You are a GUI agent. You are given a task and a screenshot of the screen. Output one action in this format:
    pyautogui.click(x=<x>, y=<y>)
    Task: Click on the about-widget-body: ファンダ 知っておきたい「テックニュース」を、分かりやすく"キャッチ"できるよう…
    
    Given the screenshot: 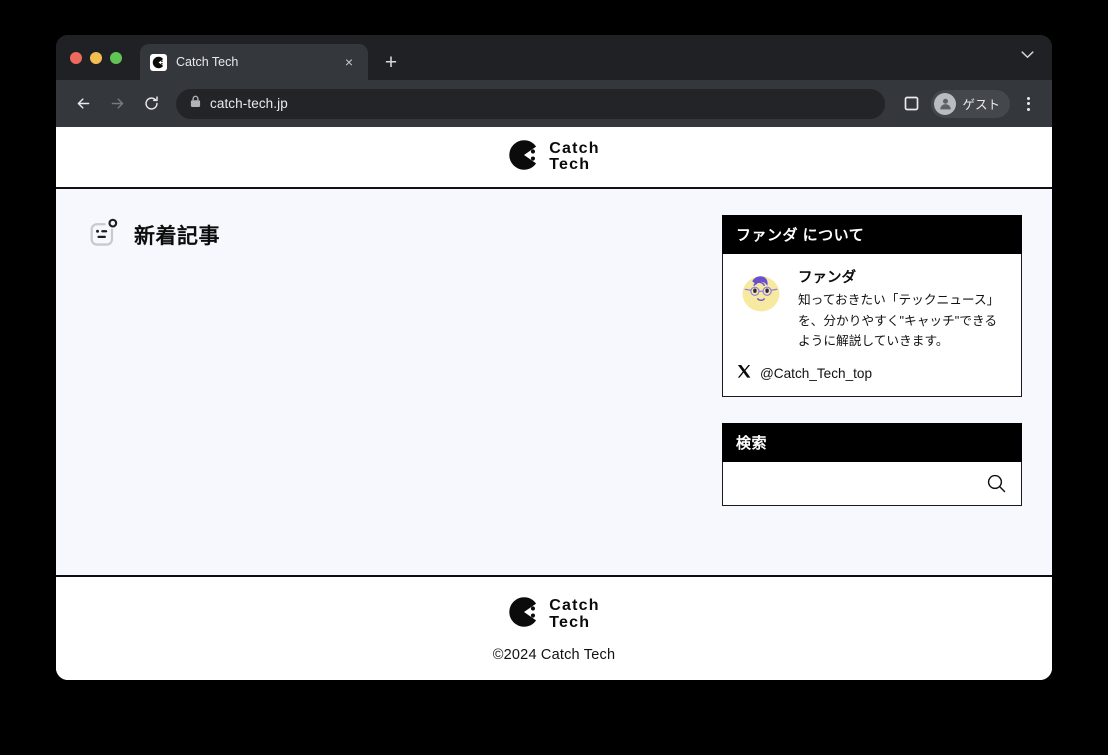 What is the action you would take?
    pyautogui.click(x=872, y=325)
    